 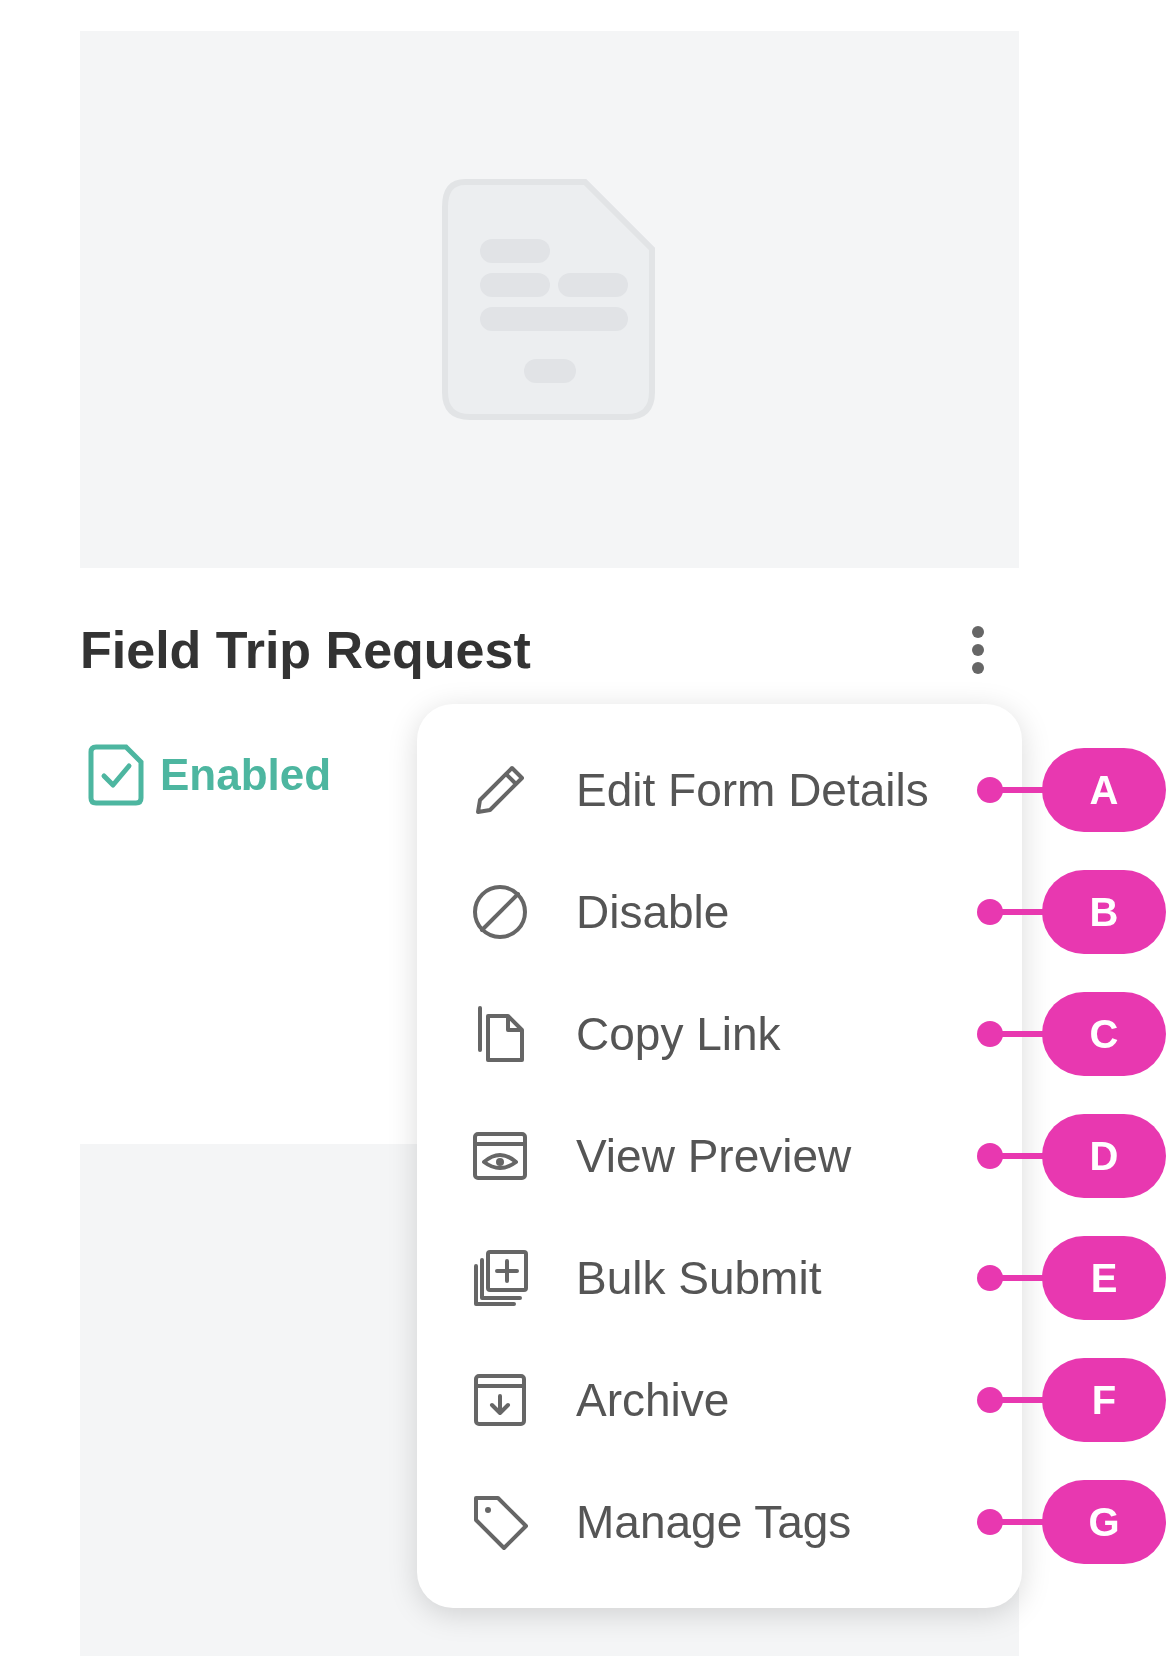 I want to click on menu-item: Disable, so click(x=719, y=912).